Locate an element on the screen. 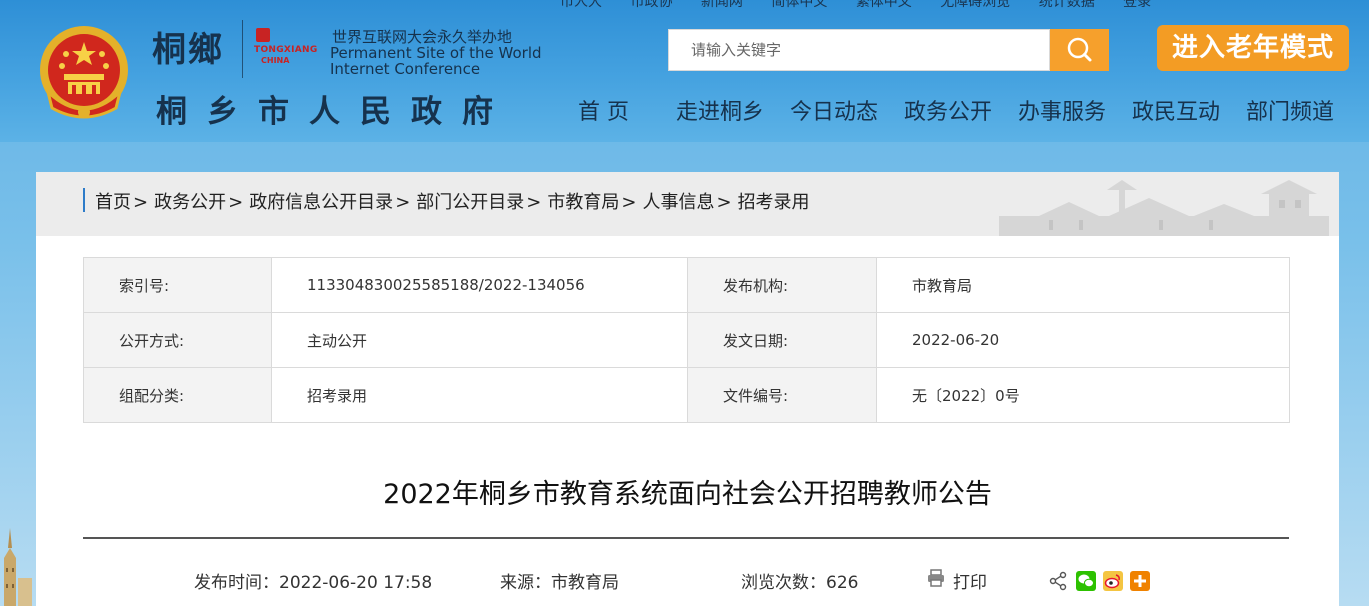  search-icon is located at coordinates (1079, 49).